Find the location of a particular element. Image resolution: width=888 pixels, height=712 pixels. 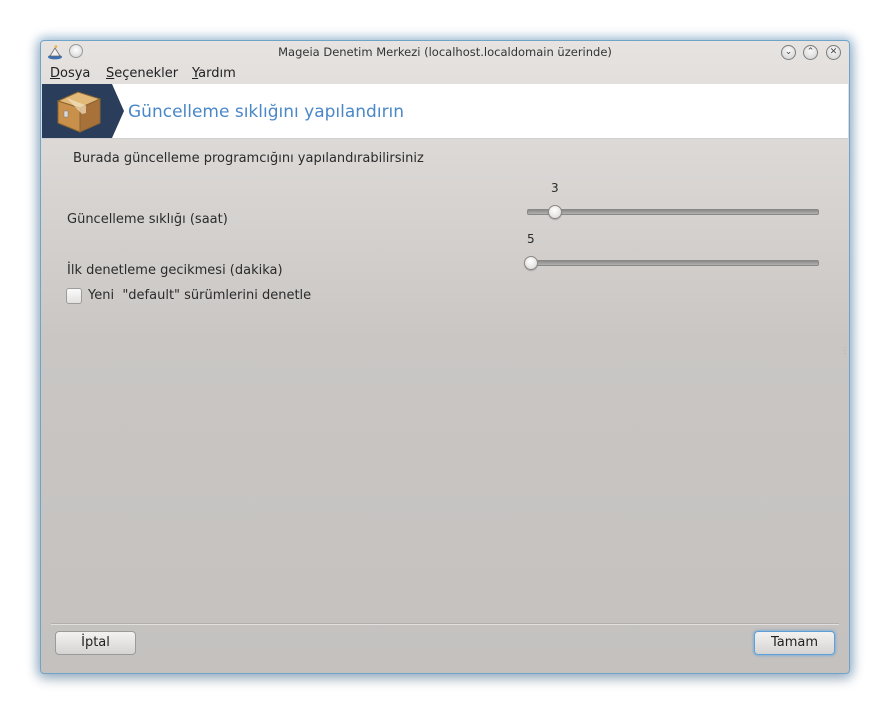

package-box-icon is located at coordinates (79, 111).